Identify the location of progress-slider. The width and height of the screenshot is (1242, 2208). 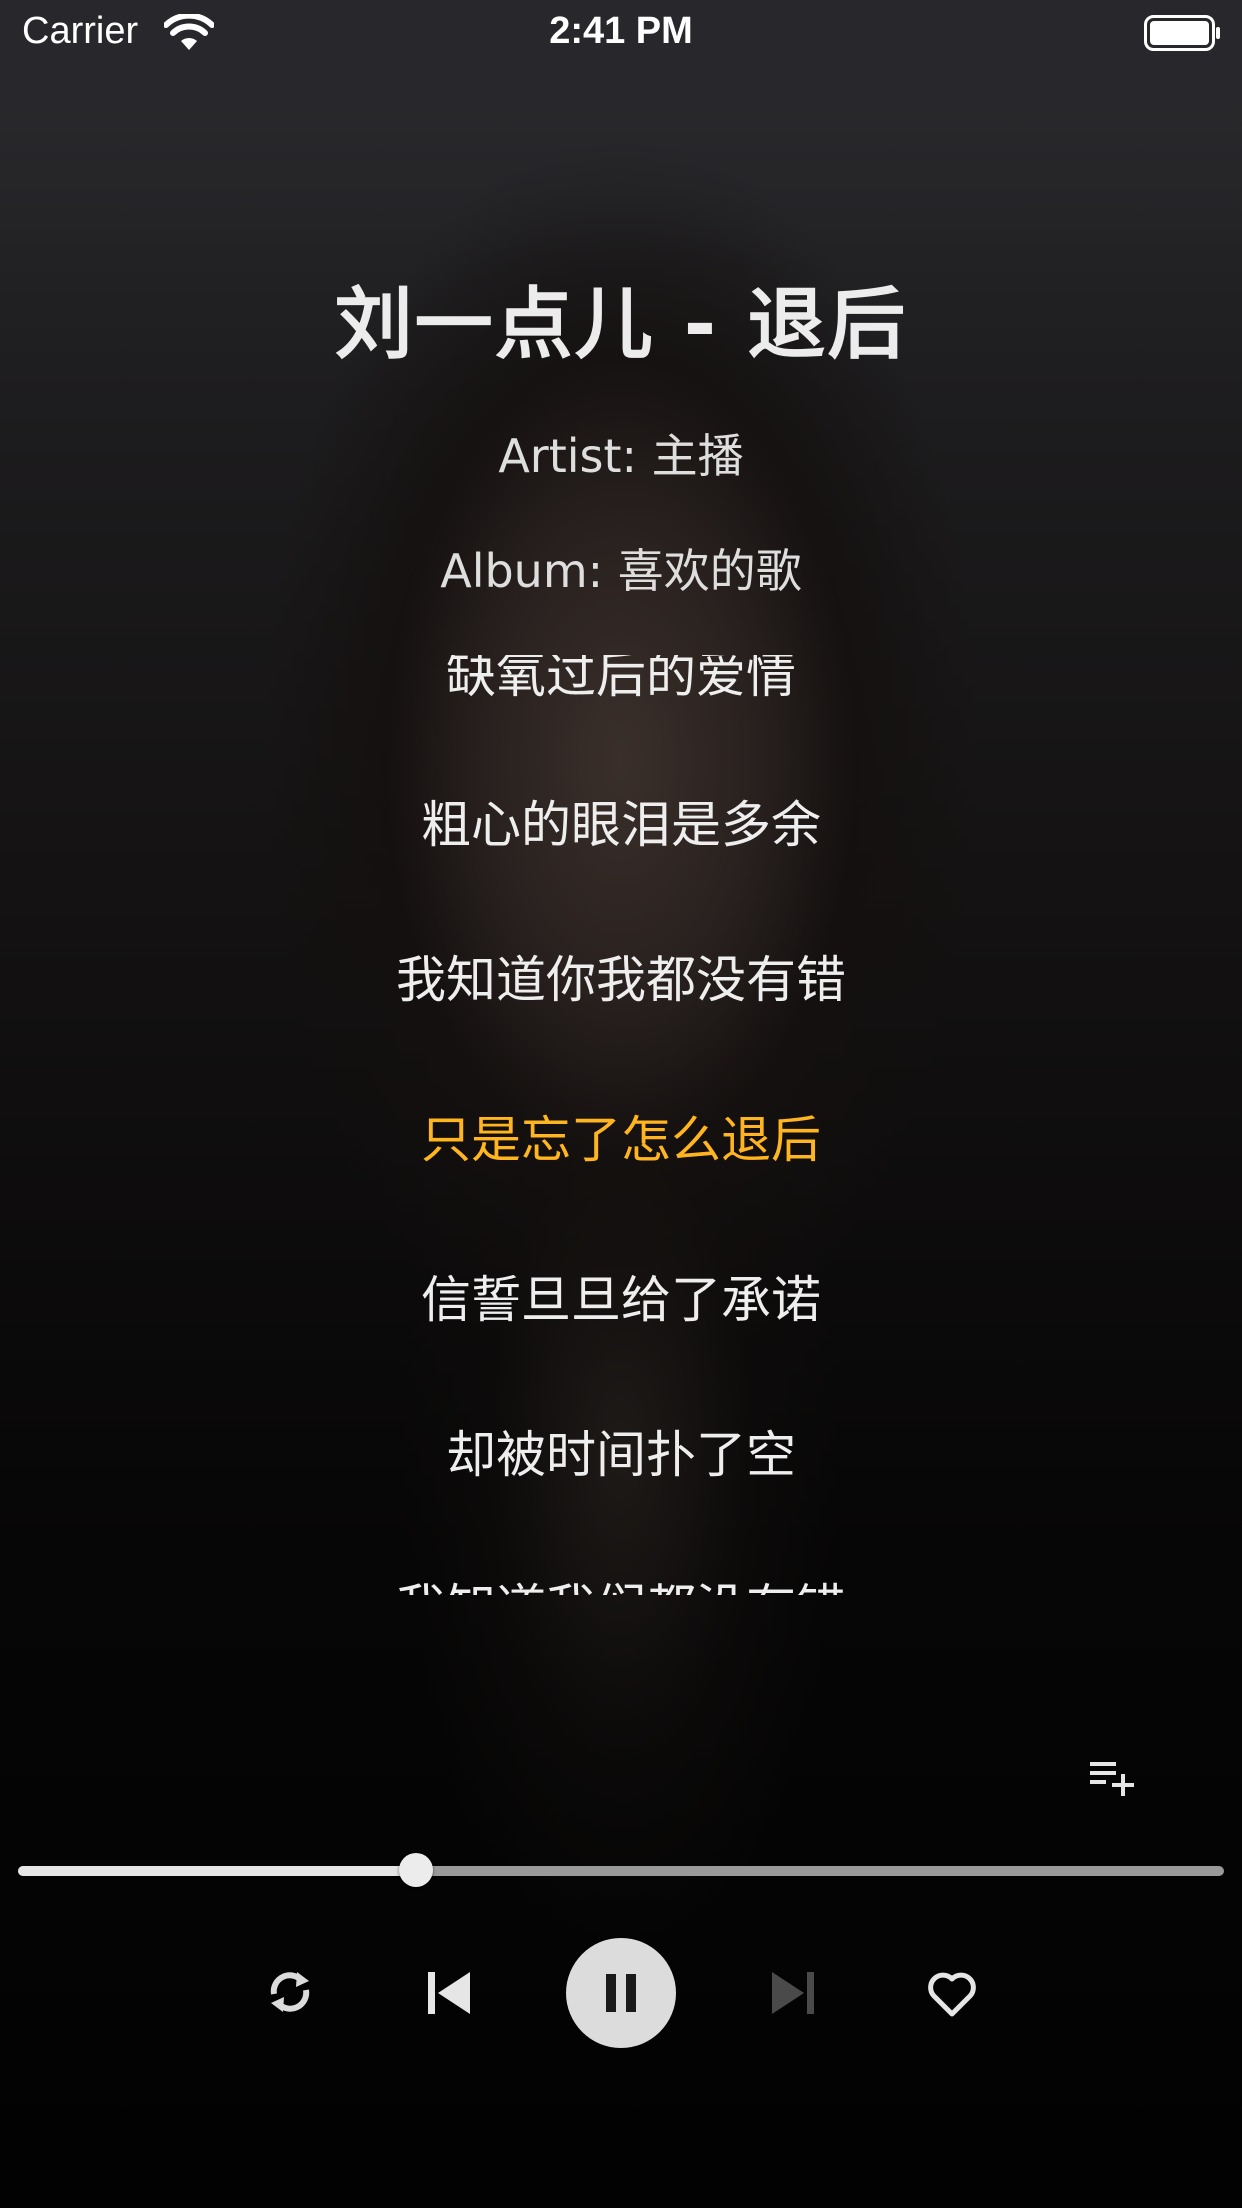
(621, 1870).